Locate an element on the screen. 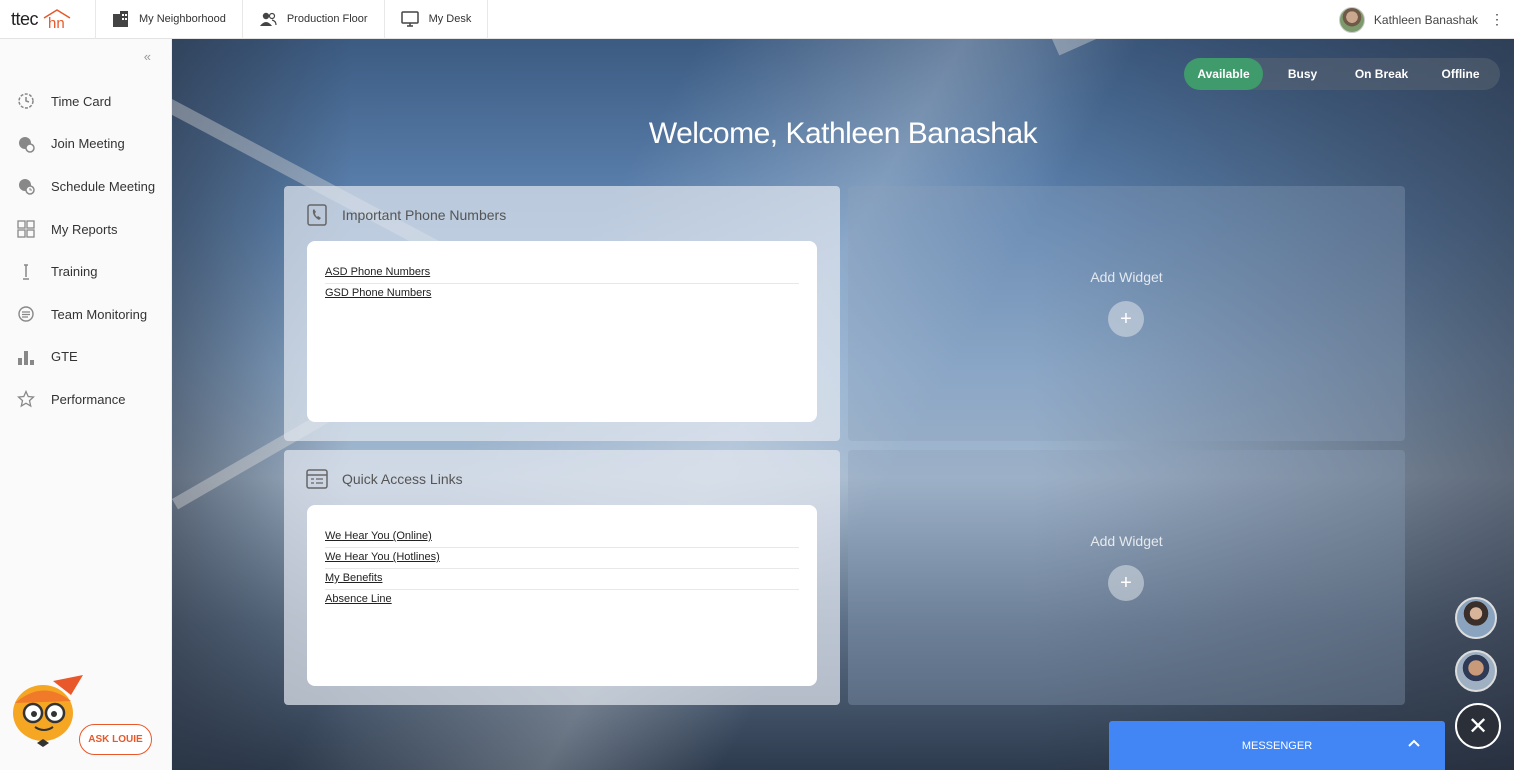 The image size is (1514, 770). status-offline: Offline is located at coordinates (1460, 74).